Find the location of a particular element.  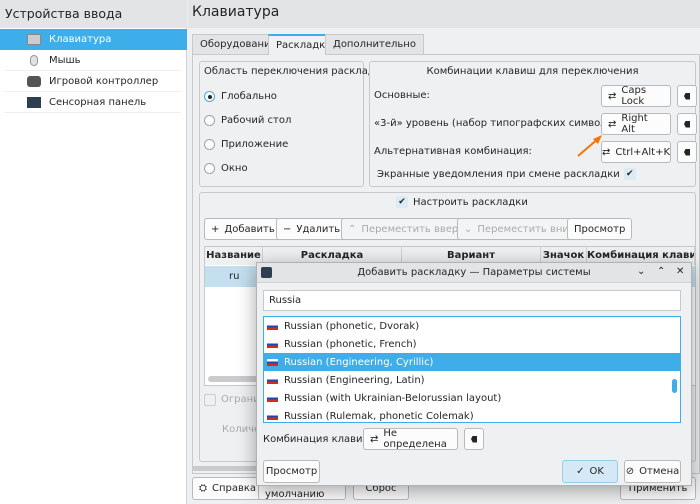

button-label: Удалить is located at coordinates (318, 229).